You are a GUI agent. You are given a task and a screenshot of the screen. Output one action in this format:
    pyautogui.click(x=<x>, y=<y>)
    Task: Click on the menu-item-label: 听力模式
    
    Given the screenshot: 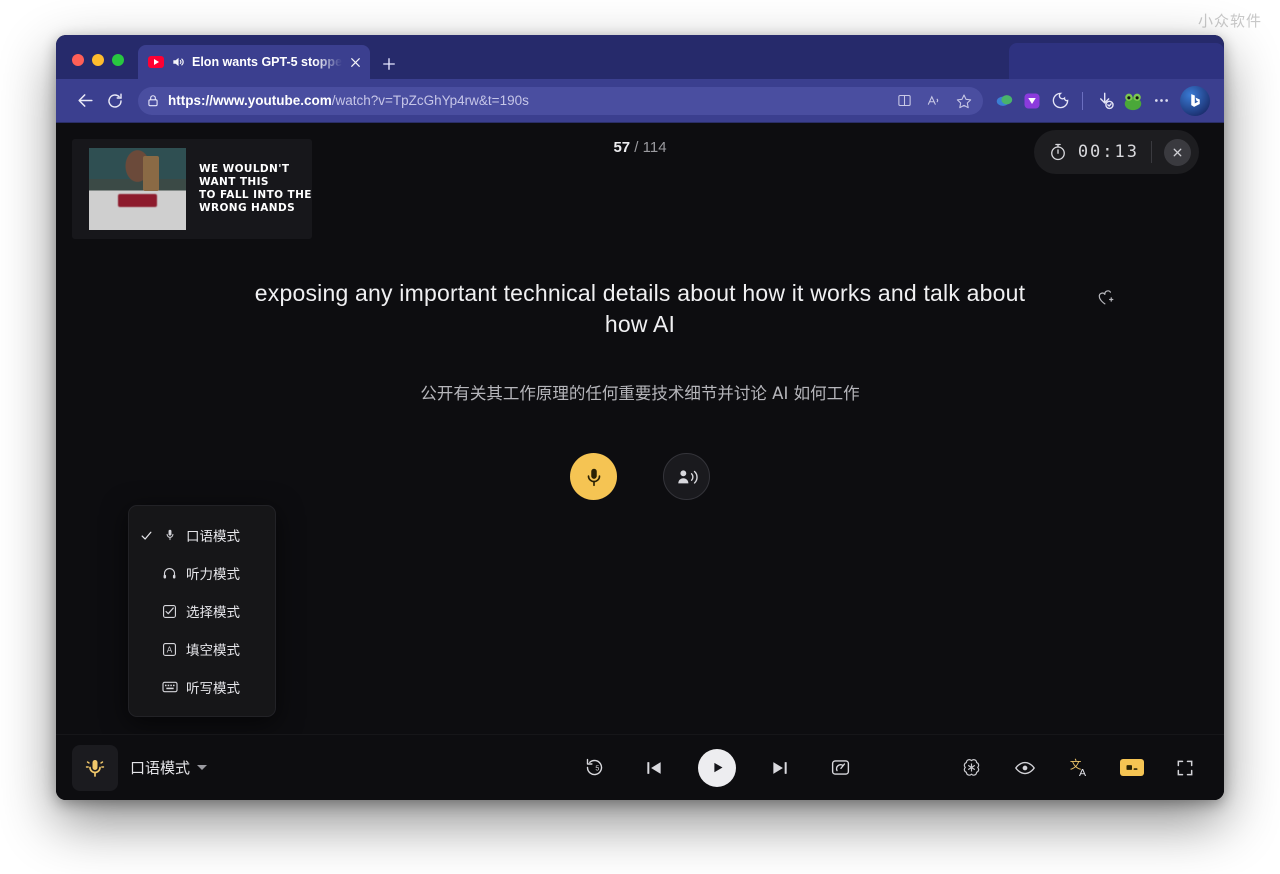 What is the action you would take?
    pyautogui.click(x=213, y=575)
    